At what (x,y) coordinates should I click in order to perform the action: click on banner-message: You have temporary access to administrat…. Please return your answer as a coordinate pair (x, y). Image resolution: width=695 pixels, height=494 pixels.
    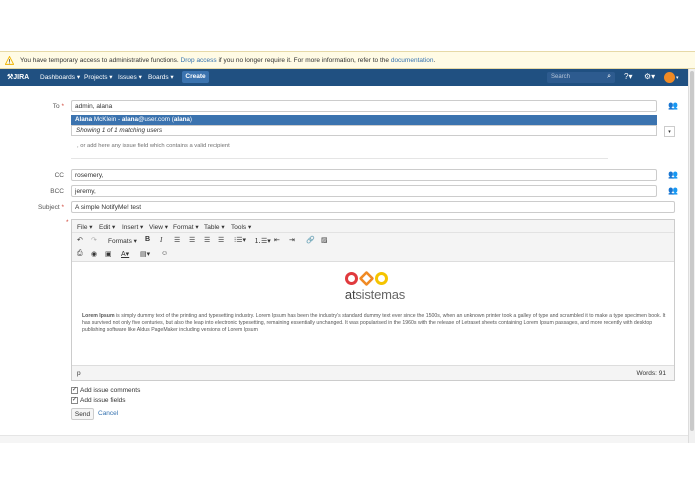
    Looking at the image, I should click on (228, 60).